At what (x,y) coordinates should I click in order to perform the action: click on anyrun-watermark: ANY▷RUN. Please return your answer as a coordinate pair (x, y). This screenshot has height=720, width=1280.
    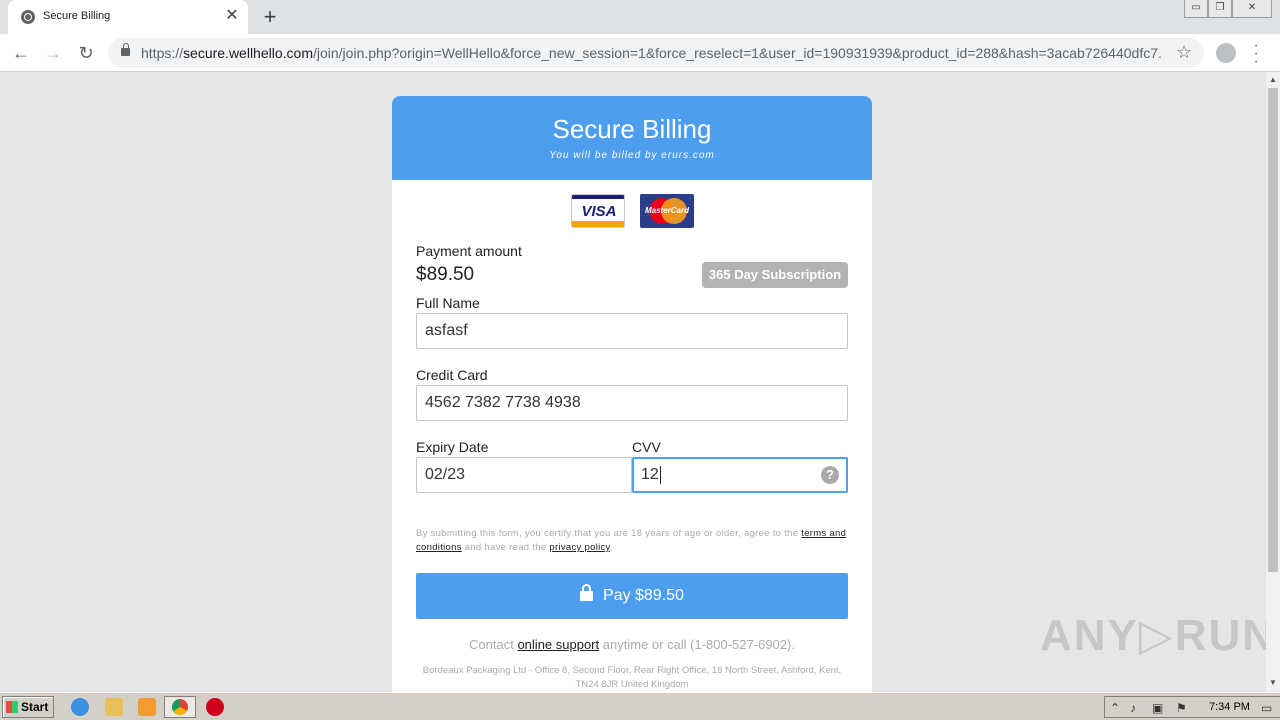
    Looking at the image, I should click on (1153, 635).